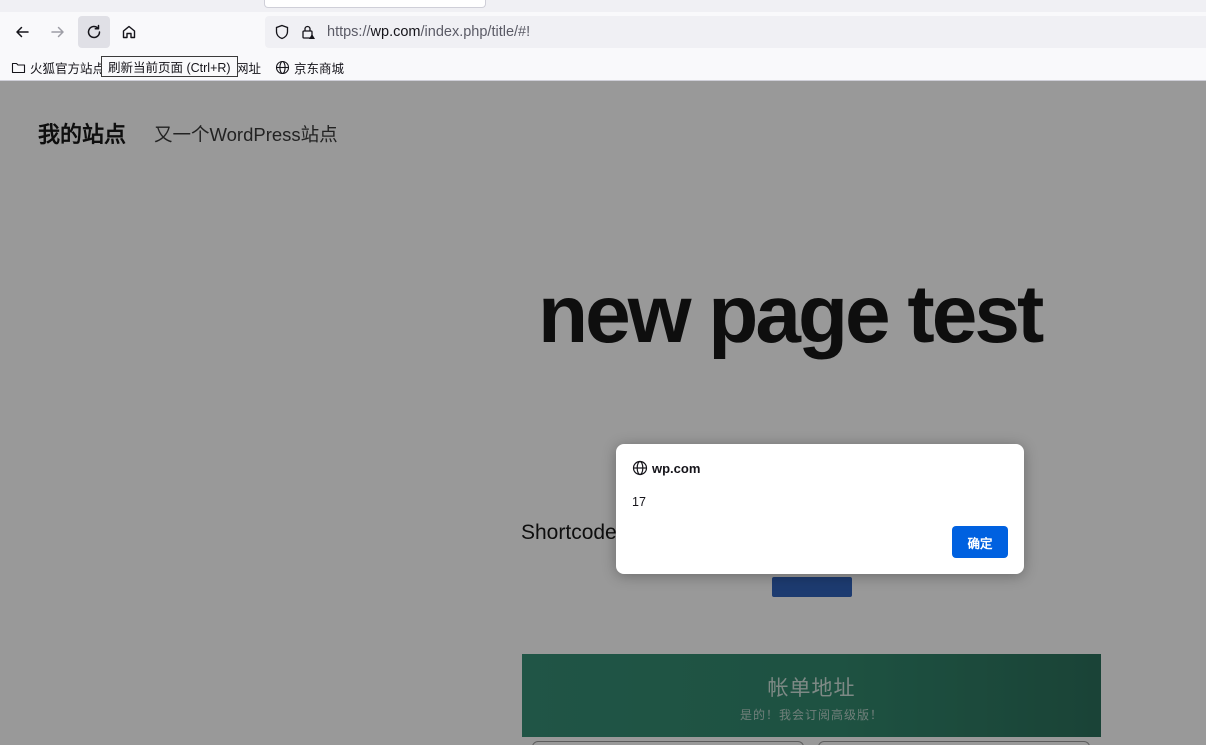  Describe the element at coordinates (308, 32) in the screenshot. I see `lock-warning-icon` at that location.